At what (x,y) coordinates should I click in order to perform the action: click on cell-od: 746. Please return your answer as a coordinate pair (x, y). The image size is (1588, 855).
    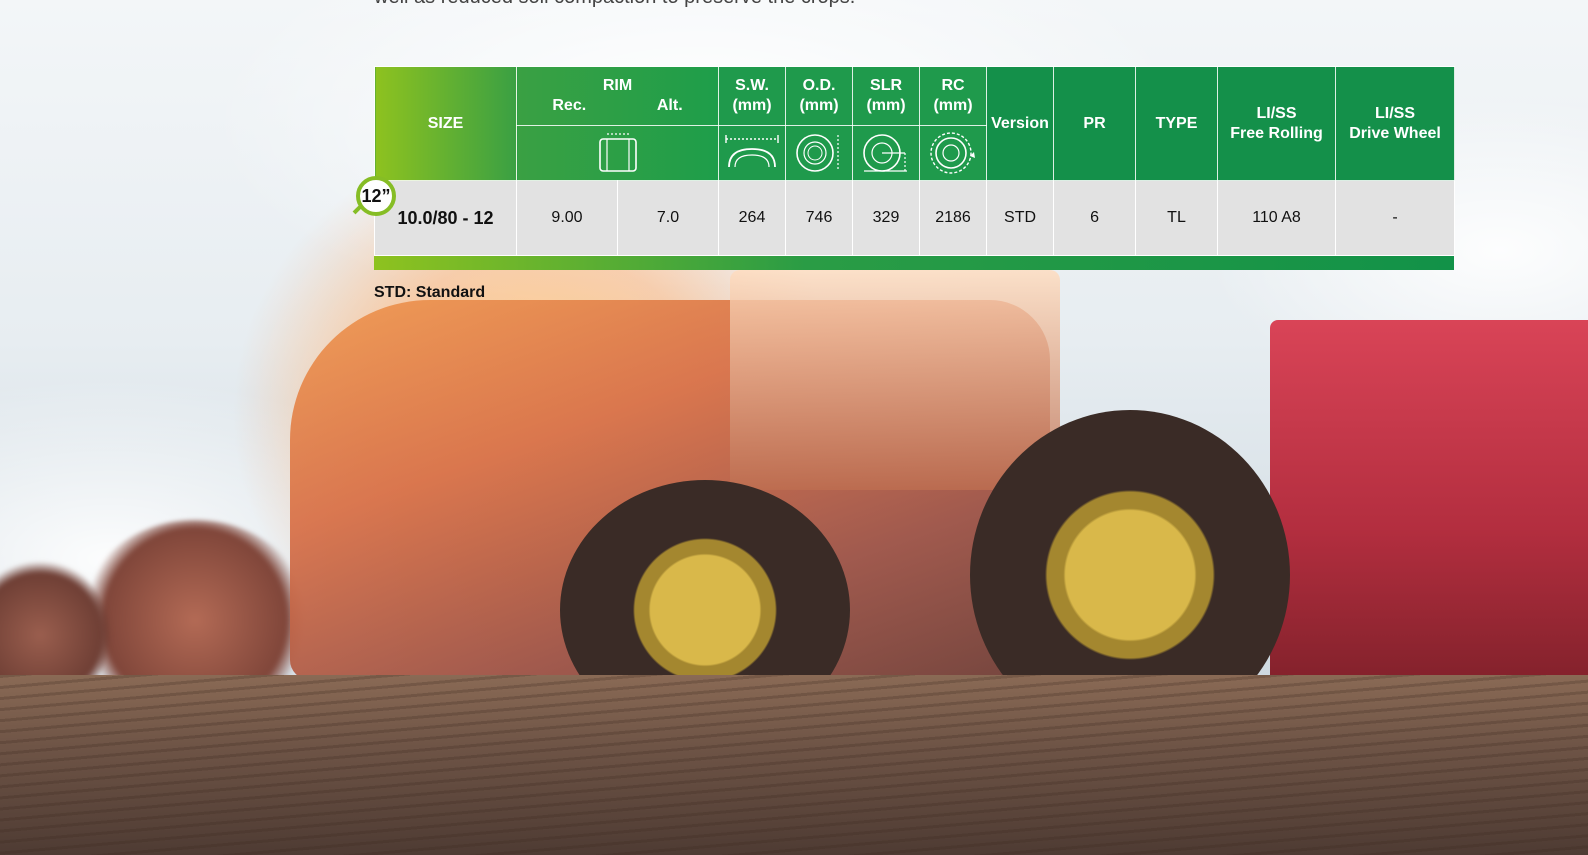
    Looking at the image, I should click on (819, 218).